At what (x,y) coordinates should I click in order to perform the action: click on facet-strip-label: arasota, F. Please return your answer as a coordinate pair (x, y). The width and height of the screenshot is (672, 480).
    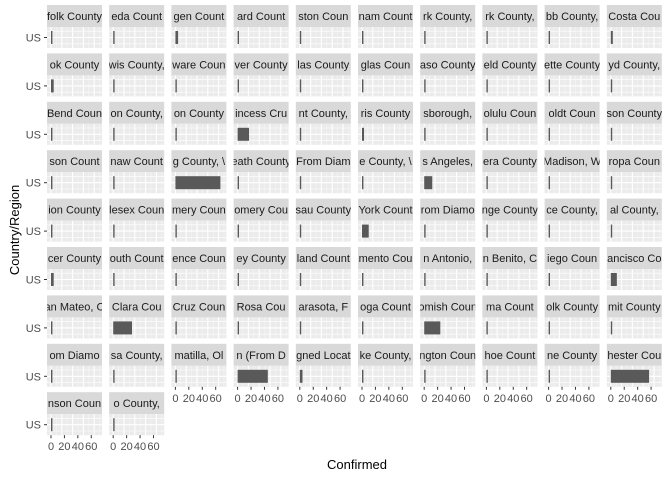
    Looking at the image, I should click on (324, 307).